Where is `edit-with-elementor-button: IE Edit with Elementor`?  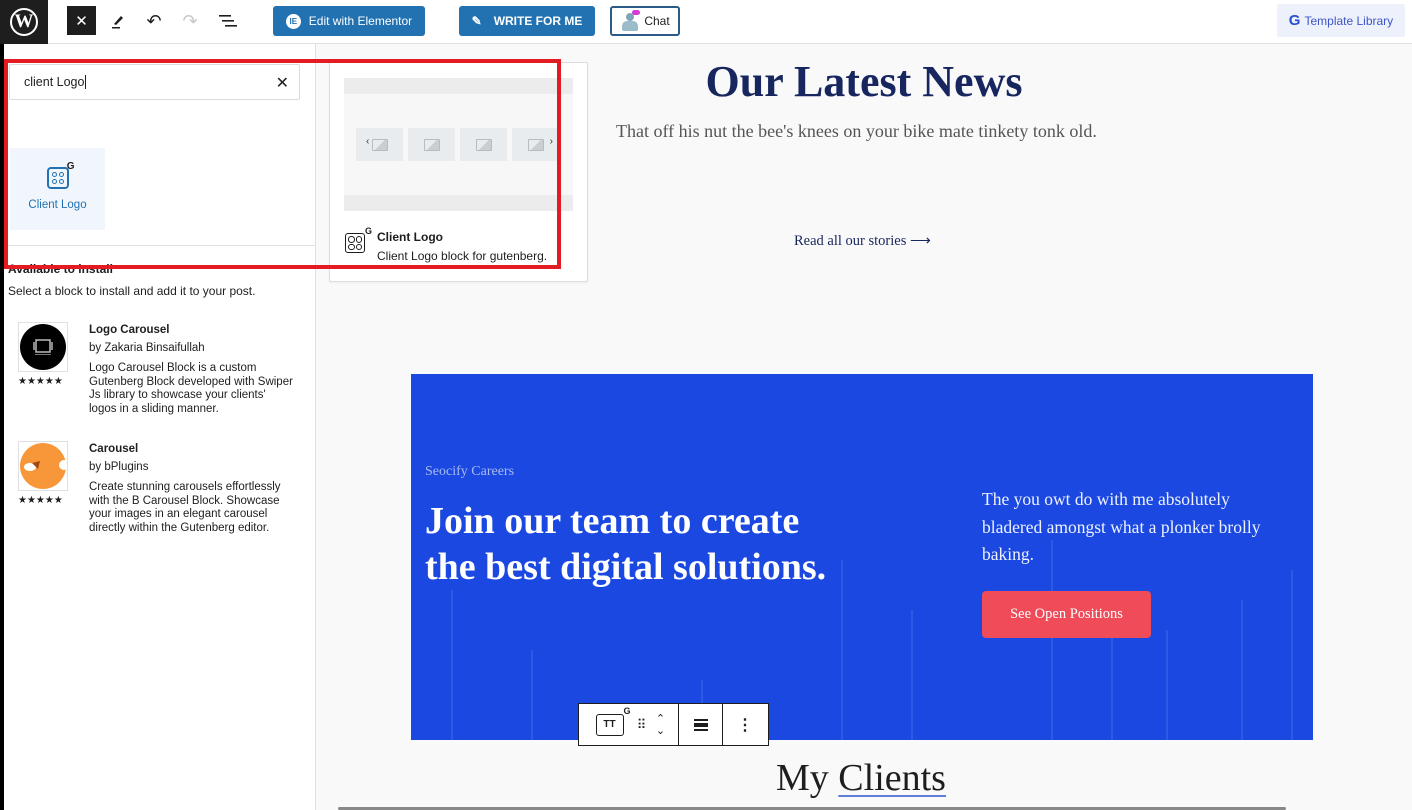
edit-with-elementor-button: IE Edit with Elementor is located at coordinates (349, 21).